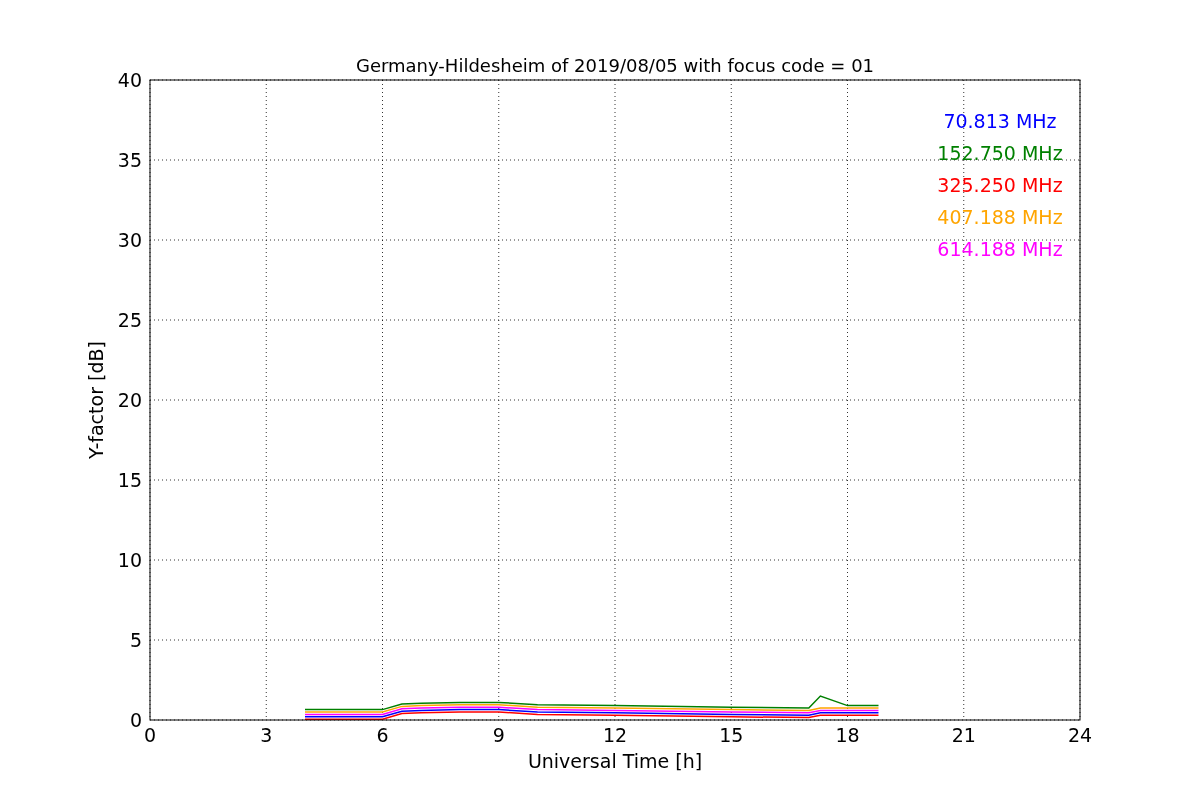 This screenshot has height=800, width=1200. Describe the element at coordinates (382, 735) in the screenshot. I see `x-tick-label: 6` at that location.